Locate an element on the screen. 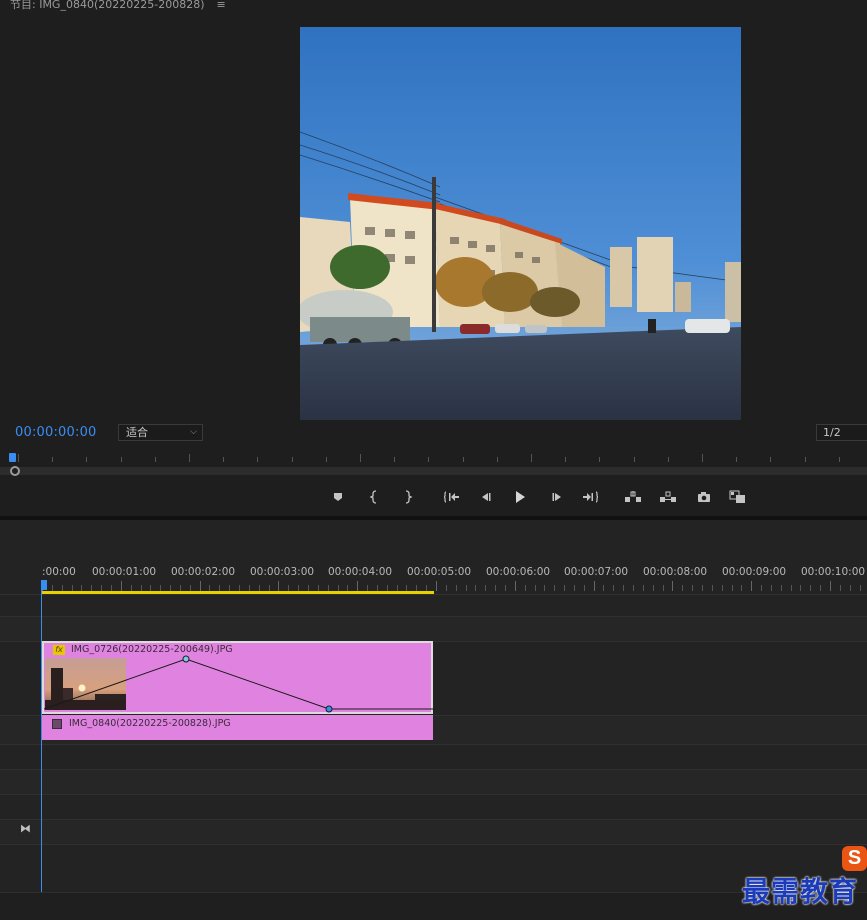  monitor-title: 节目: IMG_0840(20220225-200828) ≡ is located at coordinates (118, 6).